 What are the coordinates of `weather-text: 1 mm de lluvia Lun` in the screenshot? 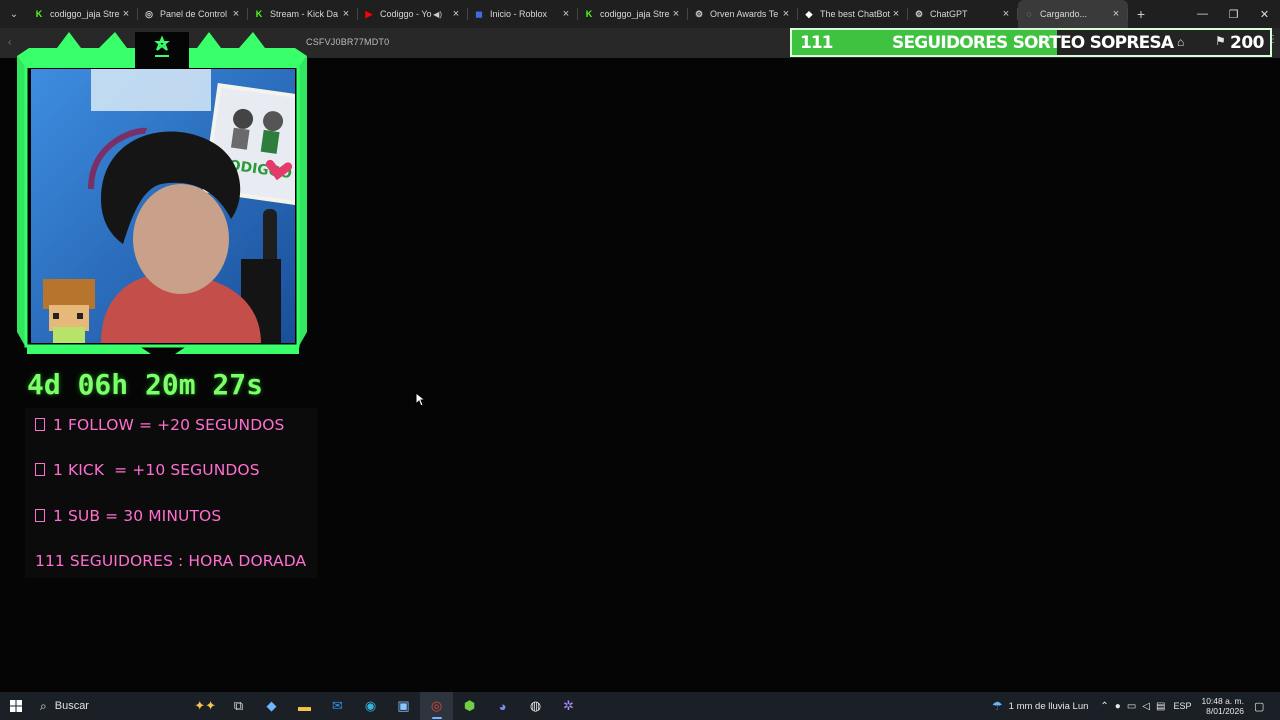 It's located at (1048, 706).